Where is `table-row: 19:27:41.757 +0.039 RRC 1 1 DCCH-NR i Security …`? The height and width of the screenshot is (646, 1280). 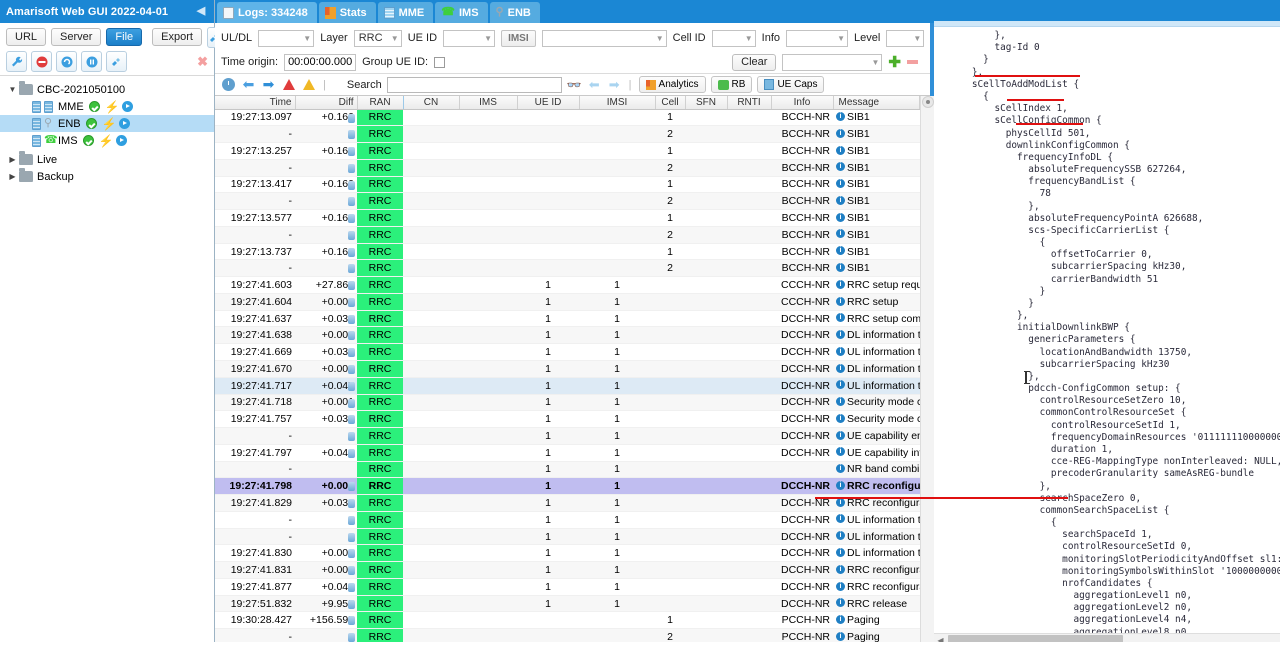
table-row: 19:27:41.757 +0.039 RRC 1 1 DCCH-NR i Security … is located at coordinates (567, 419).